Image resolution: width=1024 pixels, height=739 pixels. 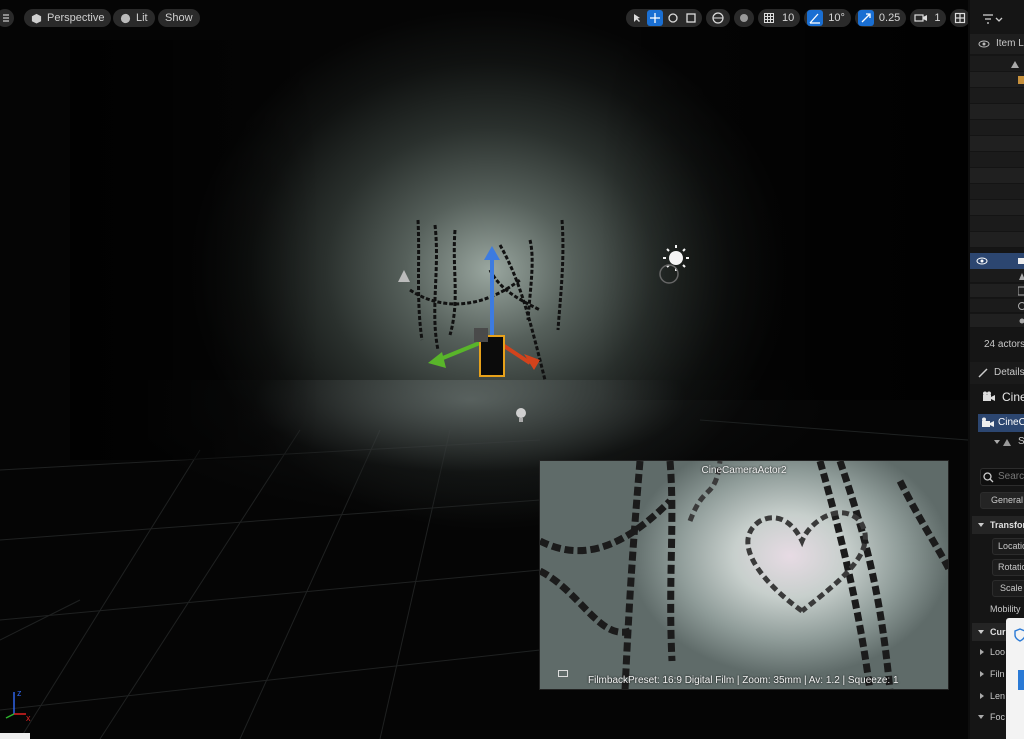 What do you see at coordinates (997, 373) in the screenshot?
I see `details-tab: Details` at bounding box center [997, 373].